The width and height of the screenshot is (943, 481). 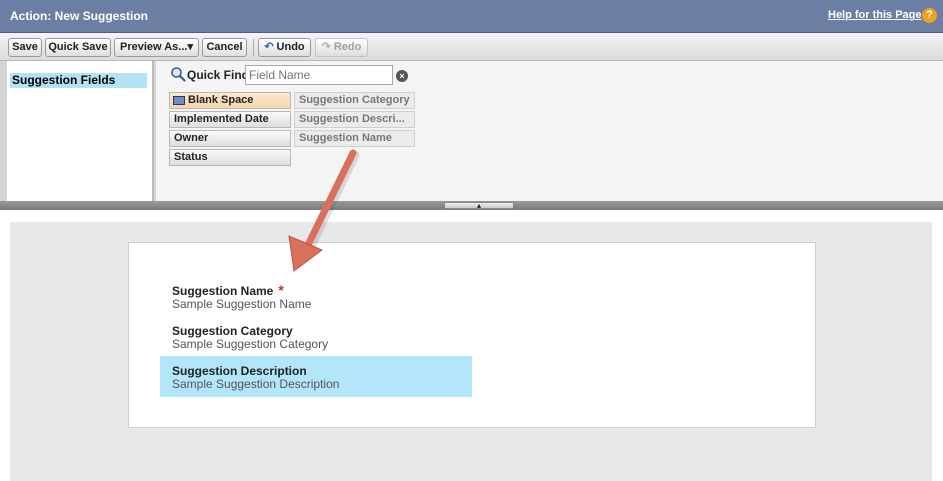 What do you see at coordinates (319, 75) in the screenshot?
I see `quick-find-input` at bounding box center [319, 75].